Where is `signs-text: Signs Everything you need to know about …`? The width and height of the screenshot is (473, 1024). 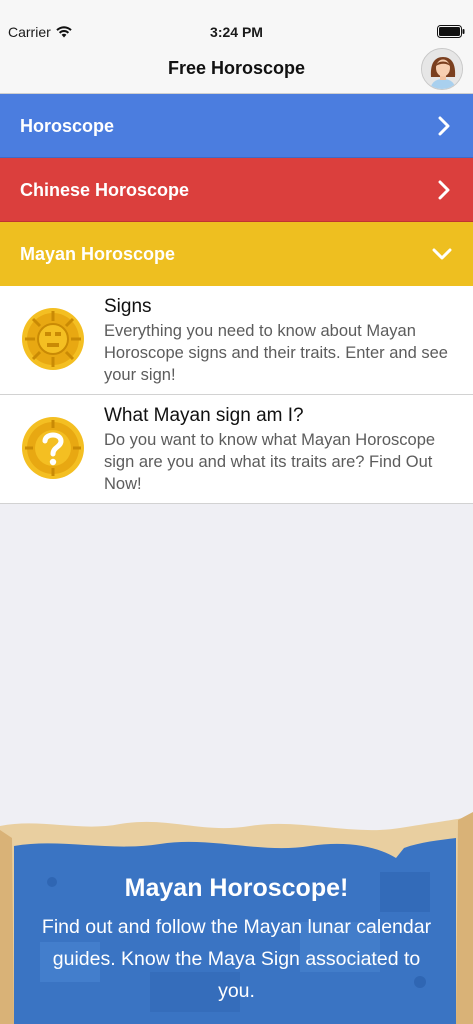
signs-text: Signs Everything you need to know about … is located at coordinates (279, 341).